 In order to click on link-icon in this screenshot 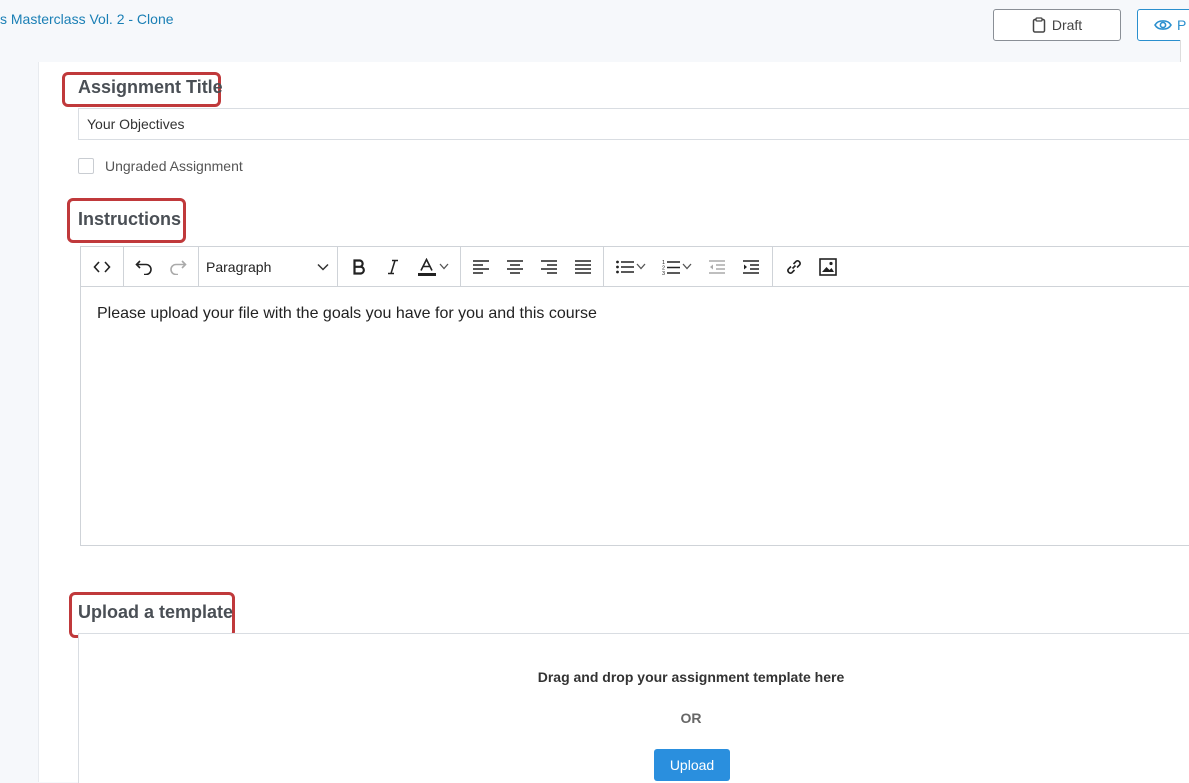, I will do `click(794, 267)`.